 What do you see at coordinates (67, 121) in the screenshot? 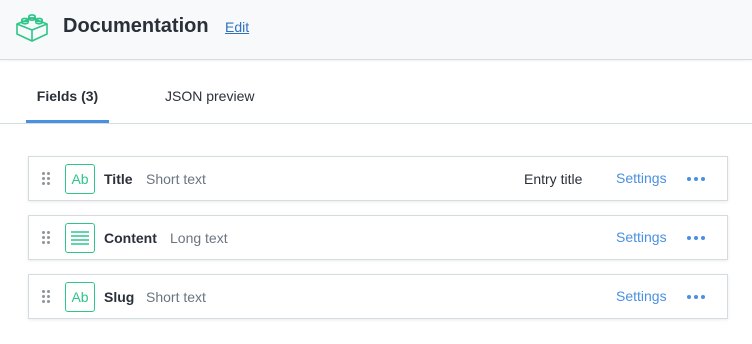
I see `active-tab-indicator` at bounding box center [67, 121].